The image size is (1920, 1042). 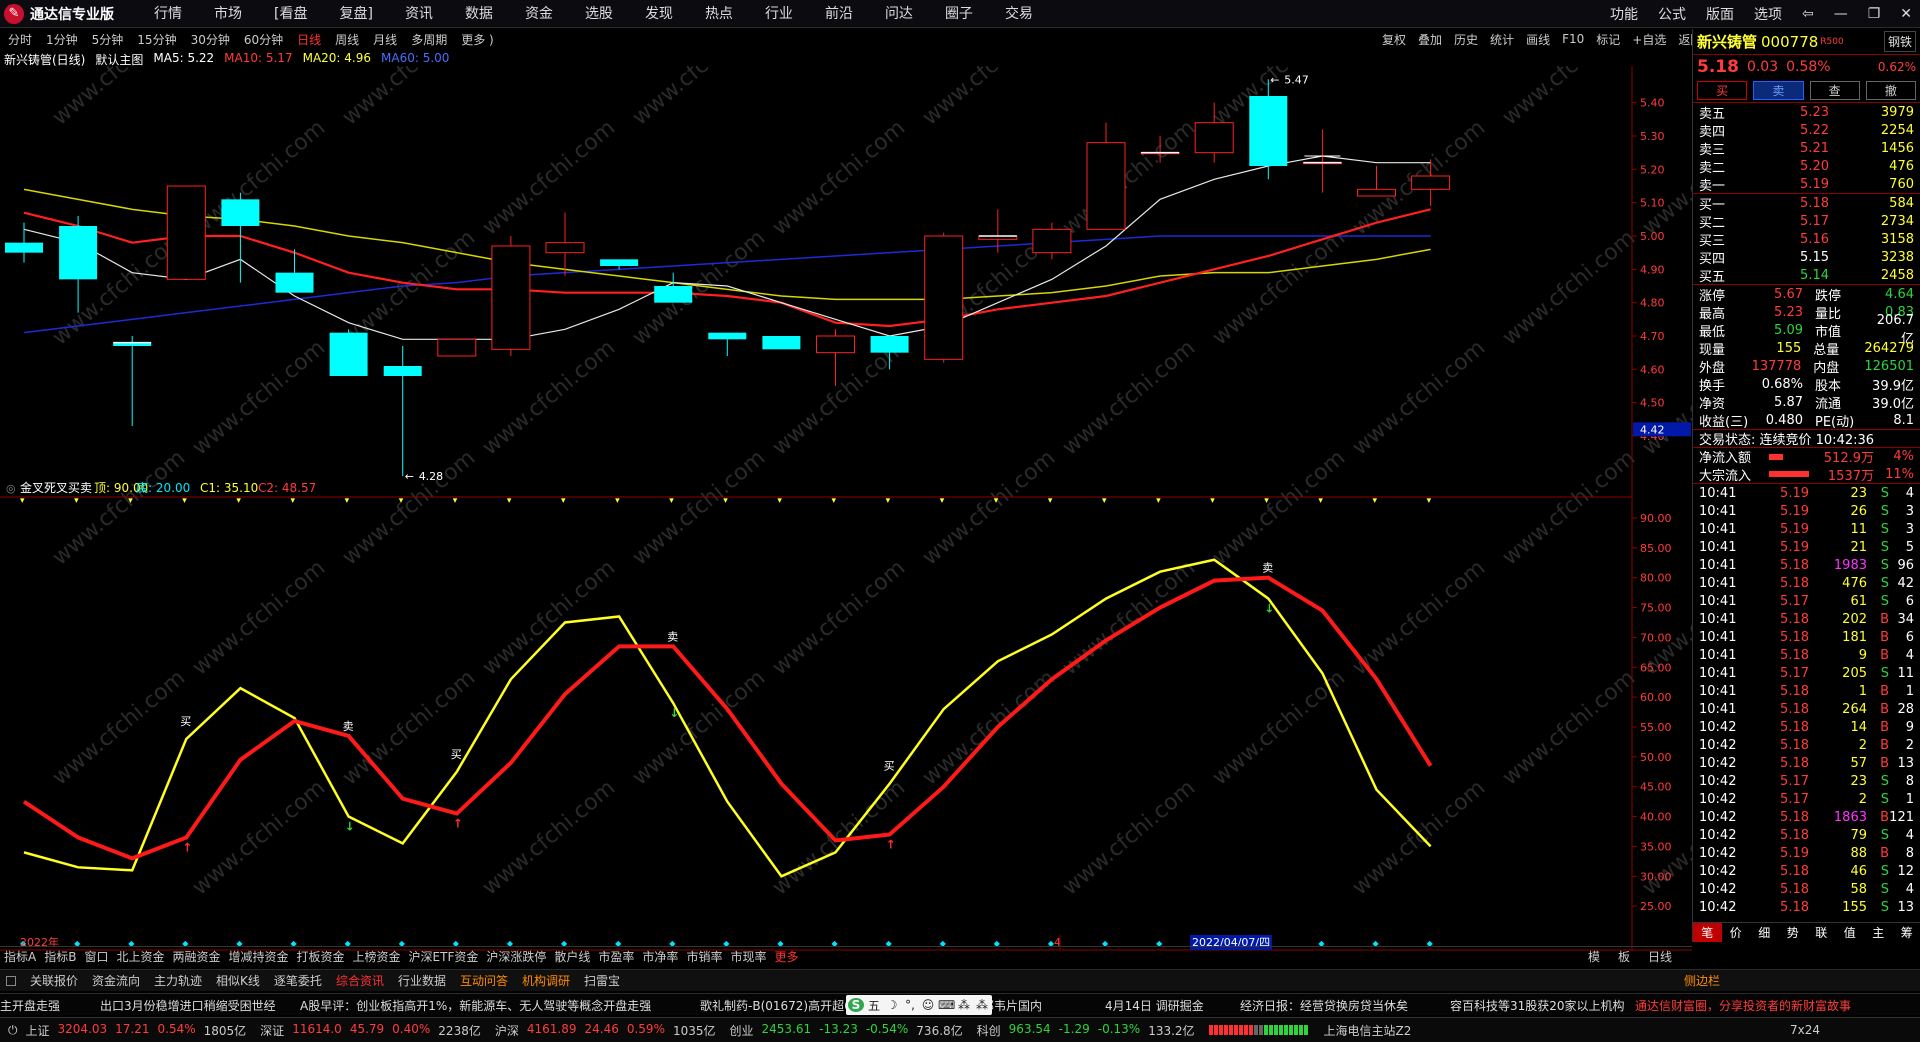 What do you see at coordinates (946, 1005) in the screenshot?
I see `ime-button-5: ⌨` at bounding box center [946, 1005].